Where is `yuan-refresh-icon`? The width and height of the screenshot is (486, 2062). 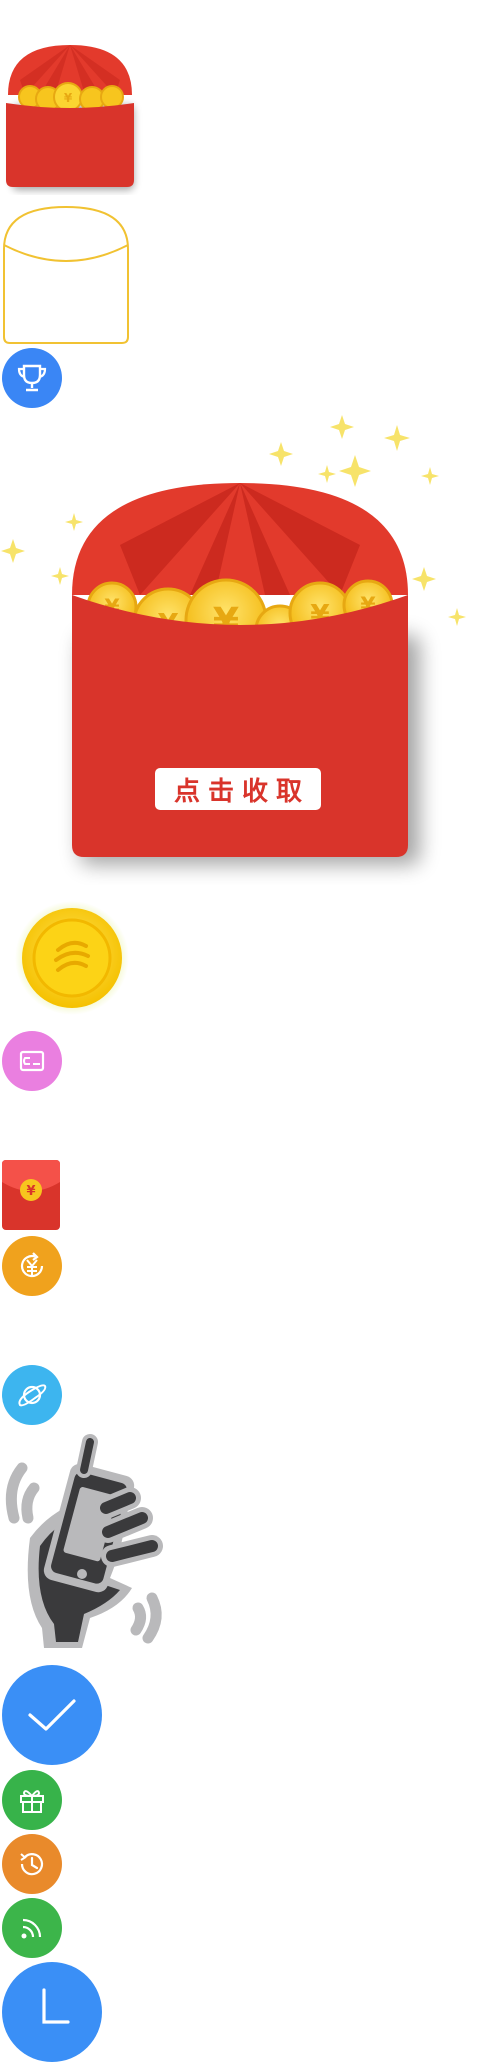
yuan-refresh-icon is located at coordinates (32, 1266).